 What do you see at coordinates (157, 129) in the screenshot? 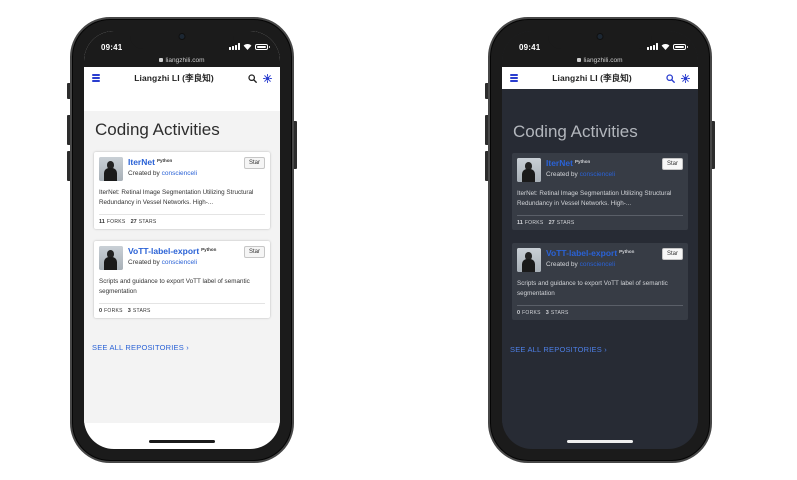
I see `section-heading: Coding Activities` at bounding box center [157, 129].